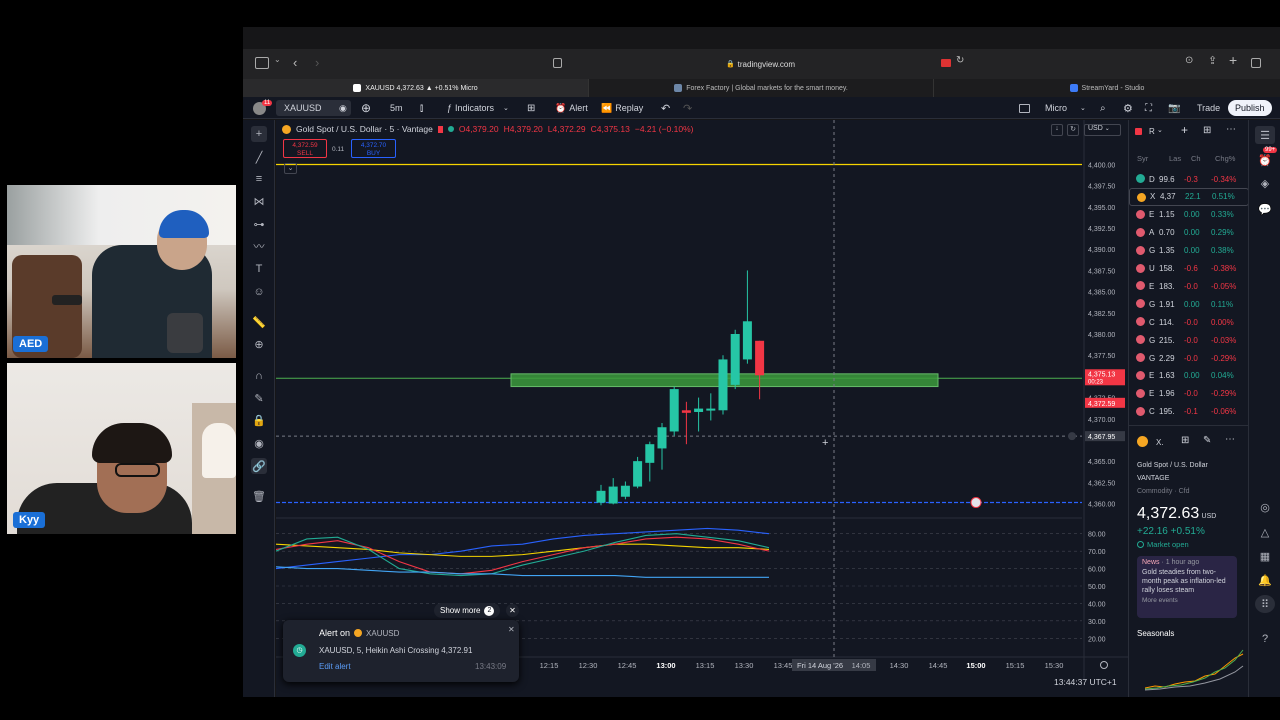  I want to click on col-change-pct: Chg%, so click(1225, 158).